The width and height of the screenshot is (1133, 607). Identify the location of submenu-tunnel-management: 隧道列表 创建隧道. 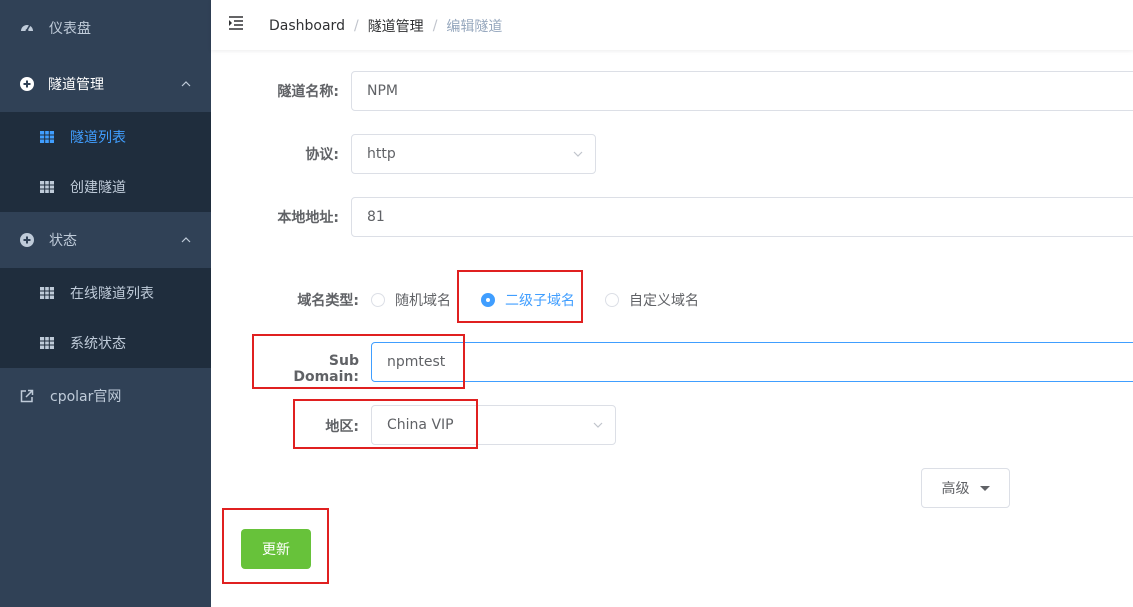
(105, 162).